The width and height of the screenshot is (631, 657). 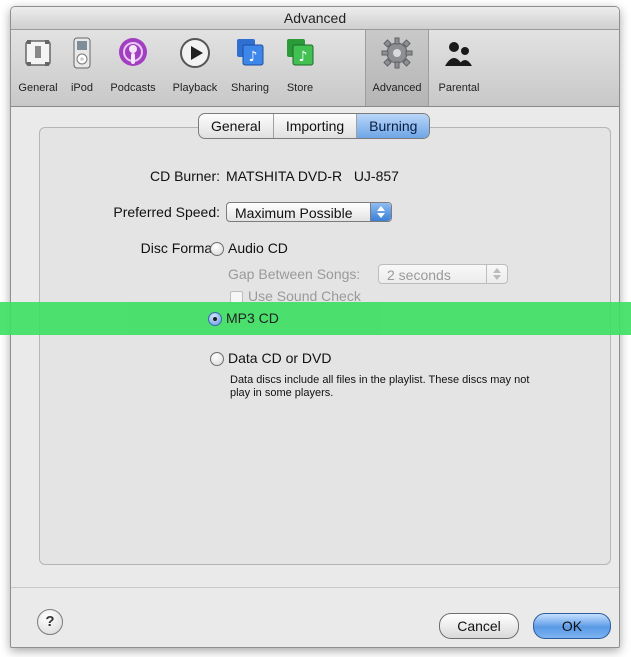 I want to click on podcasts-icon, so click(x=133, y=52).